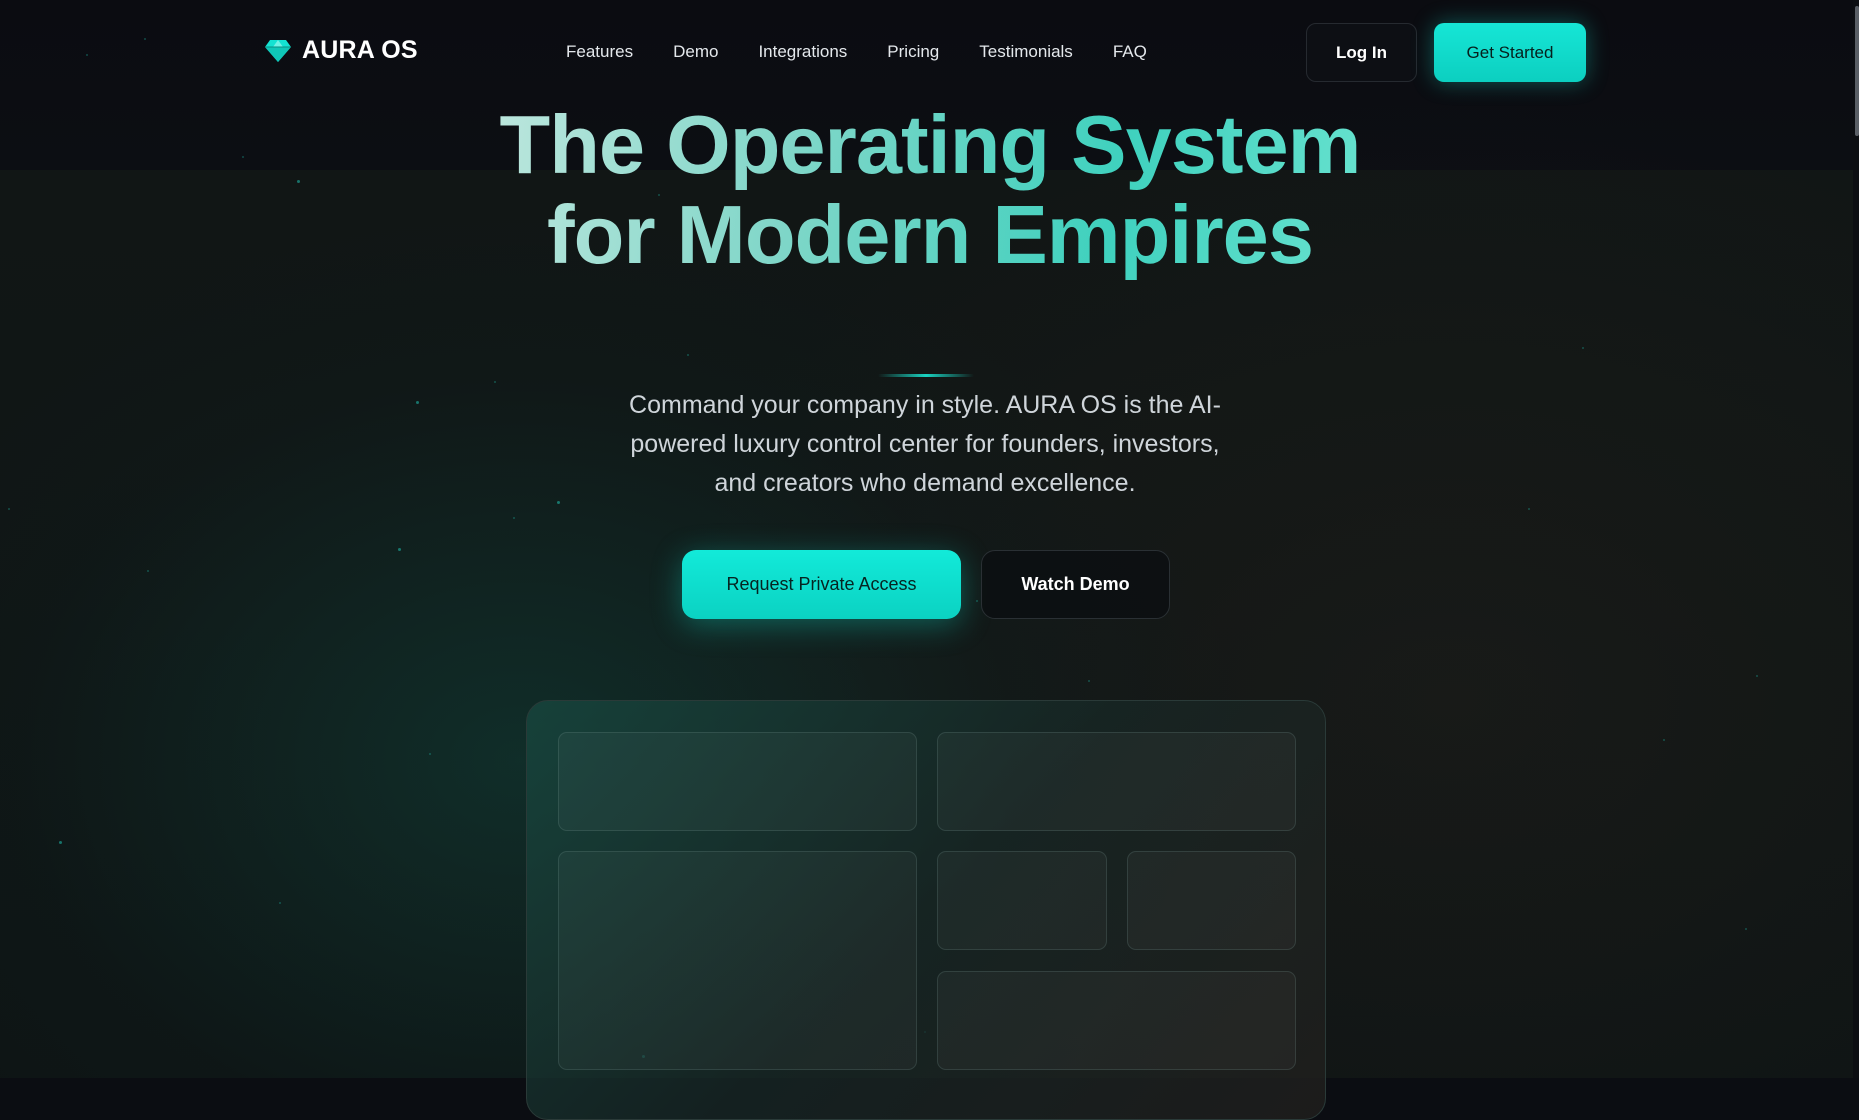 This screenshot has height=1120, width=1859. I want to click on nav-link-integrations: Integrations, so click(802, 52).